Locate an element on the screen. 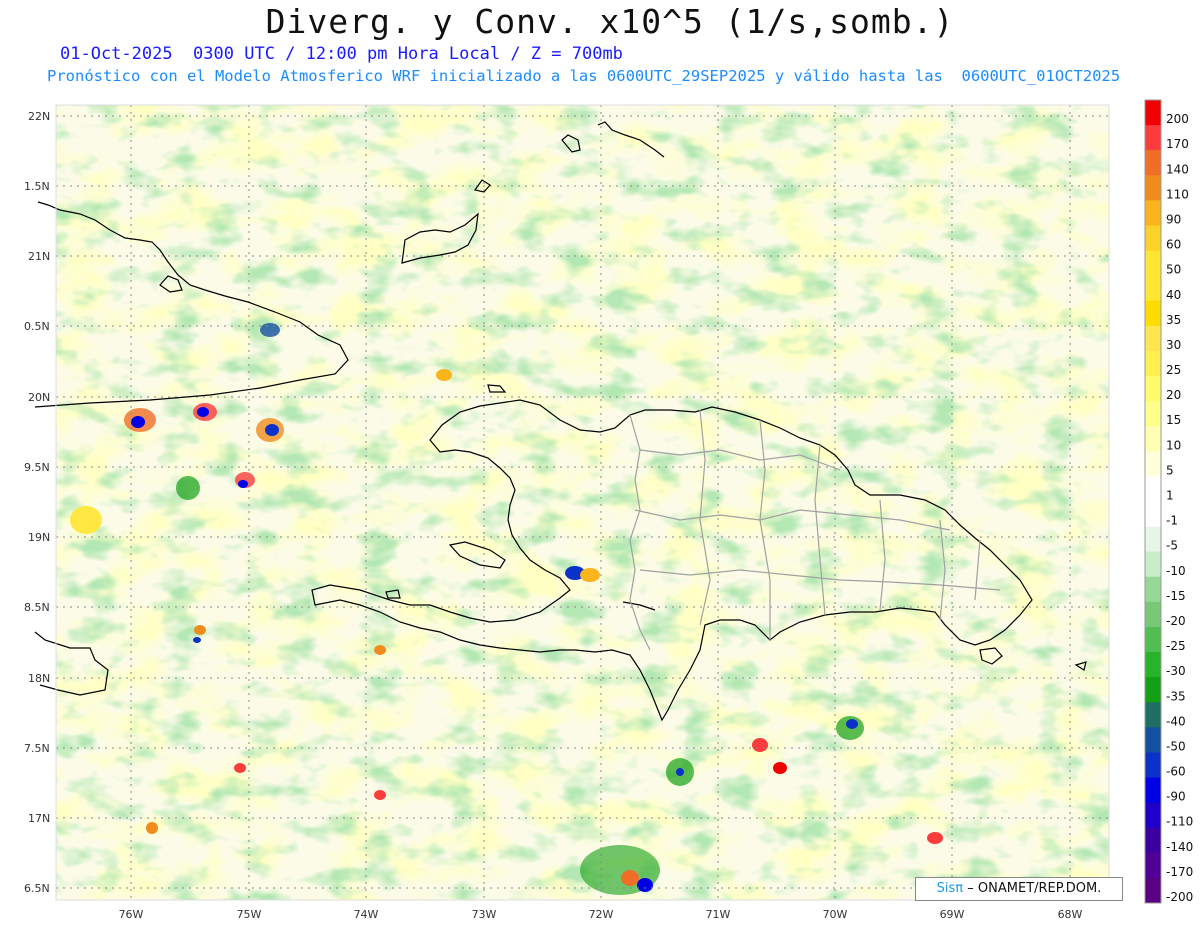  colorbar-label: 20 is located at coordinates (1173, 395).